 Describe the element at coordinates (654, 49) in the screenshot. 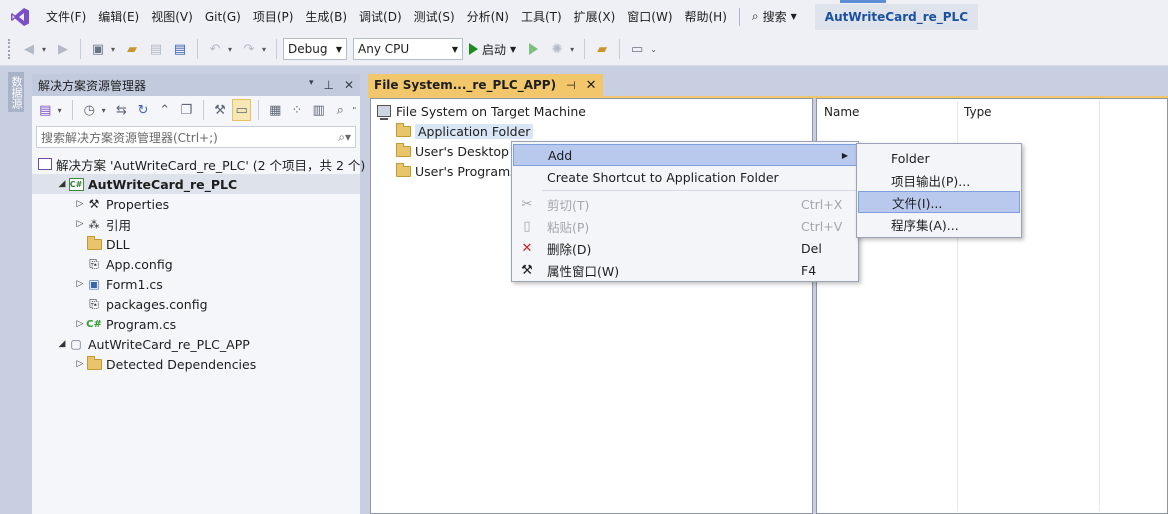

I see `toolbar-overflow-icon: ⌄` at that location.